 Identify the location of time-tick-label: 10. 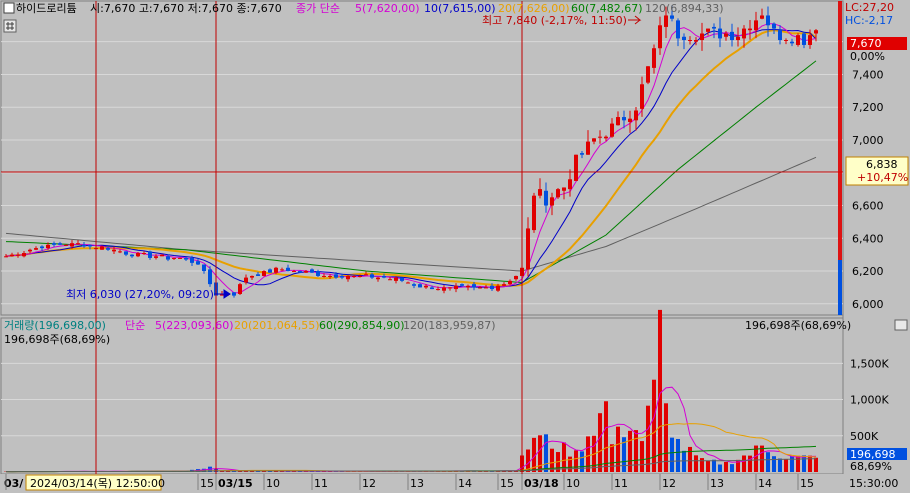
(273, 483).